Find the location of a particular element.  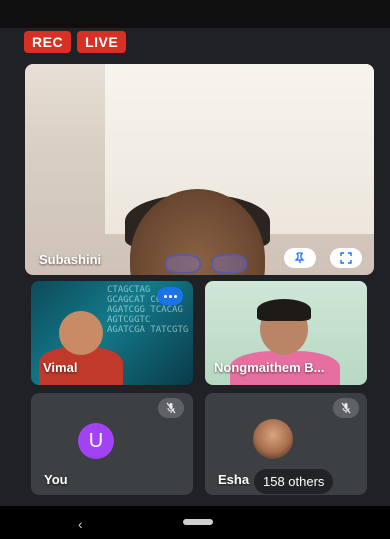

more-options-button is located at coordinates (170, 296).